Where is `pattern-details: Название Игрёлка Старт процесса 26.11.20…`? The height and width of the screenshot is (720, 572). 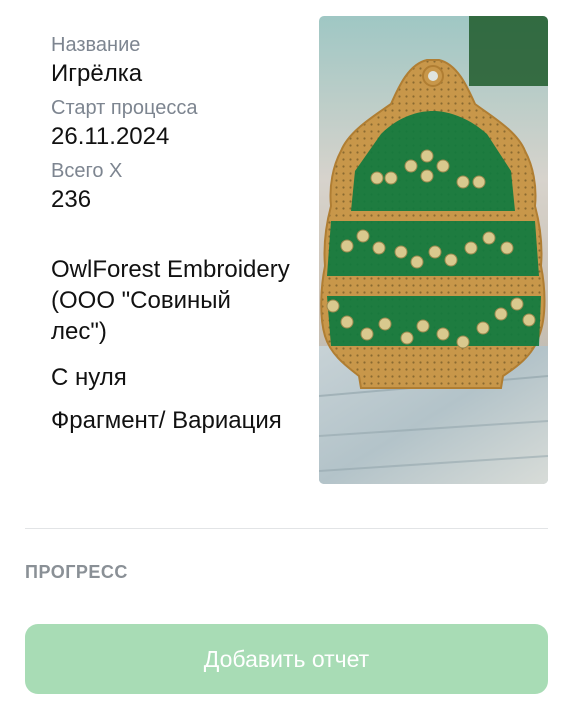 pattern-details: Название Игрёлка Старт процесса 26.11.20… is located at coordinates (176, 123).